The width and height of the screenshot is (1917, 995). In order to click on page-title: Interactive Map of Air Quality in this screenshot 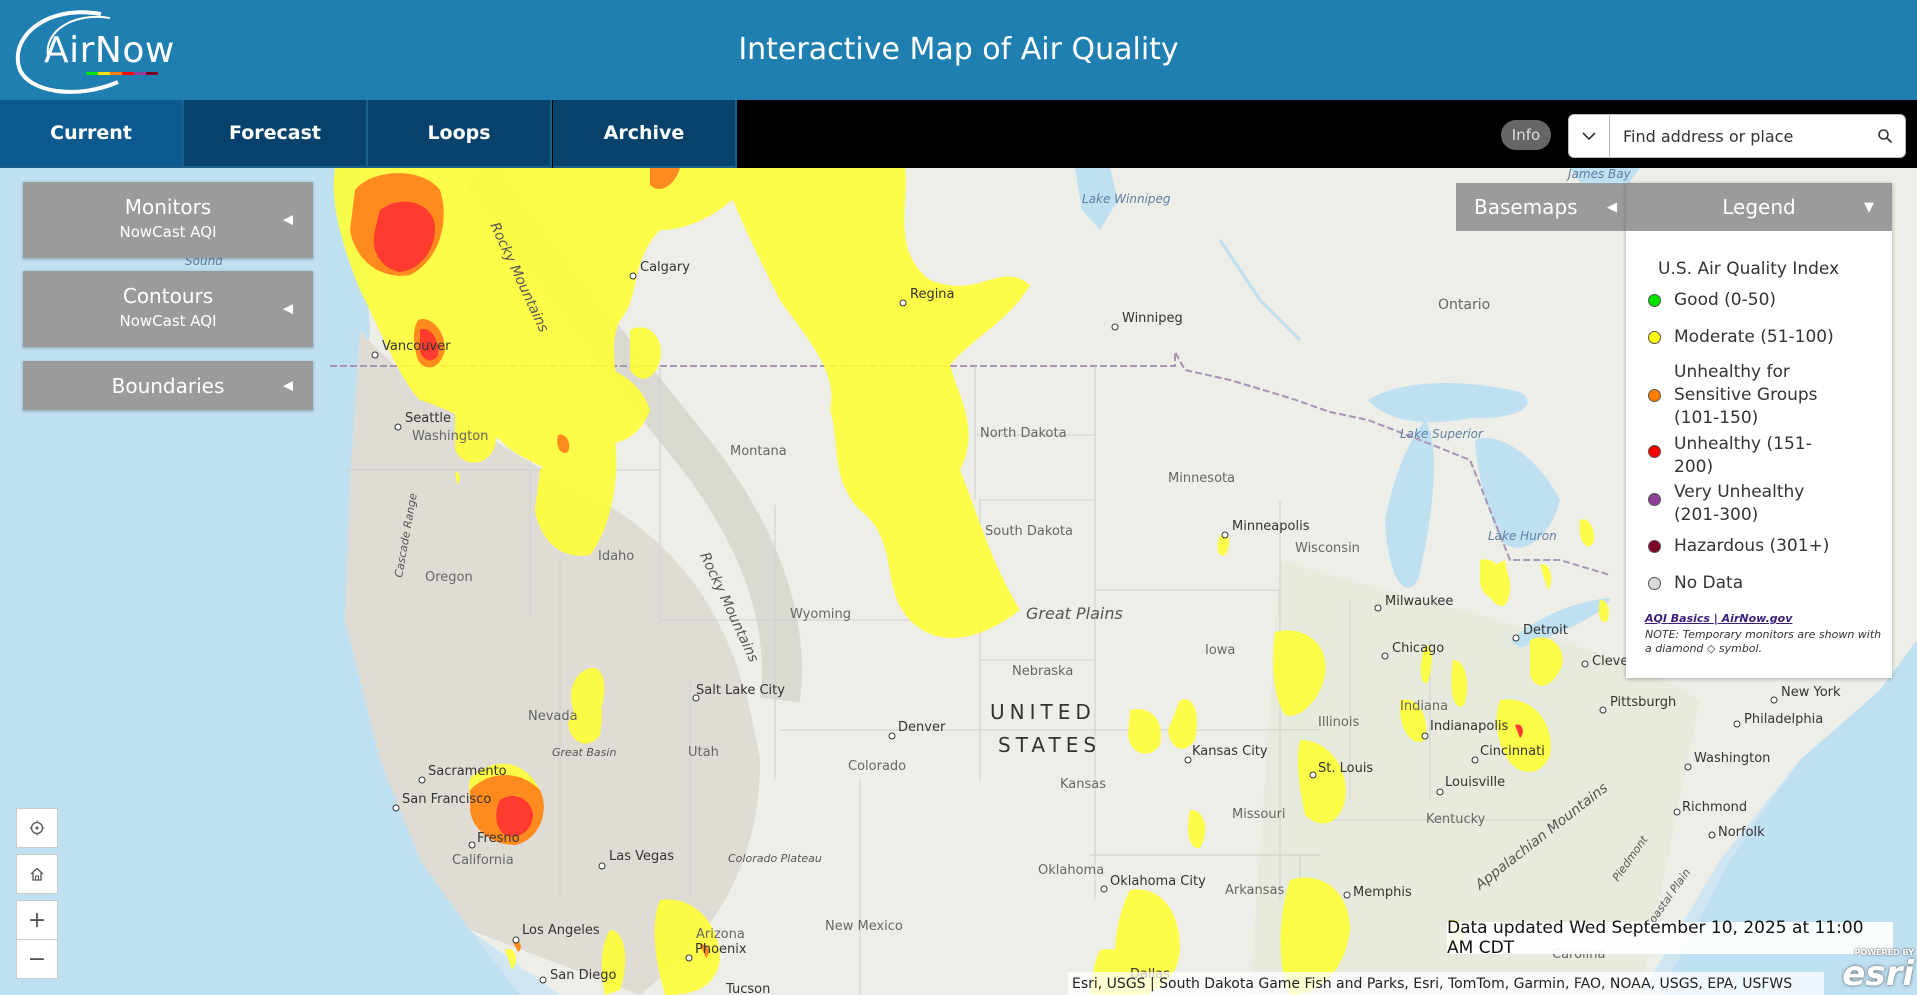, I will do `click(958, 49)`.